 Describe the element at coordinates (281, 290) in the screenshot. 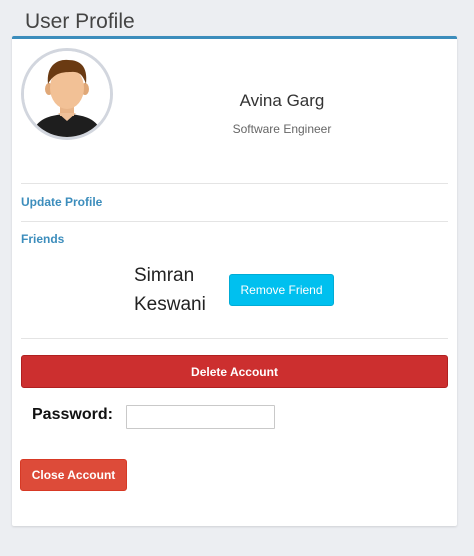

I see `remove-friend-button: Remove Friend` at that location.